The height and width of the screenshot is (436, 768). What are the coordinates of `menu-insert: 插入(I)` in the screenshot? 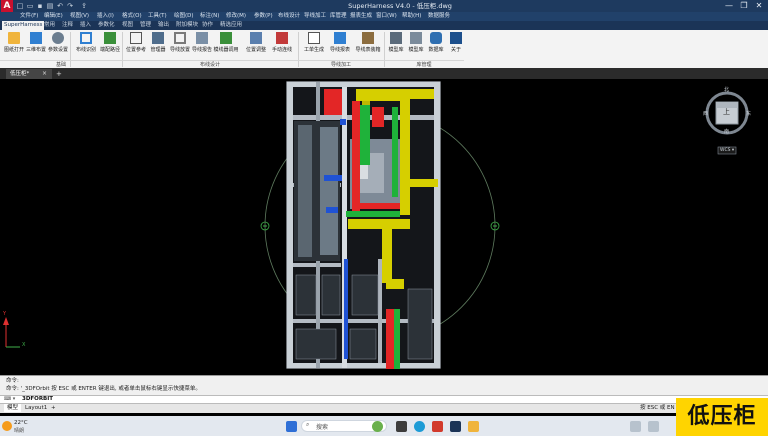 It's located at (105, 16).